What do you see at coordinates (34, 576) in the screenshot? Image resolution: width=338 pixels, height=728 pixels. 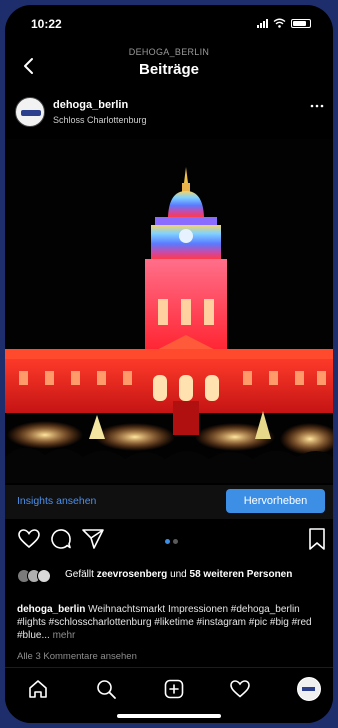 I see `liker-avatars` at bounding box center [34, 576].